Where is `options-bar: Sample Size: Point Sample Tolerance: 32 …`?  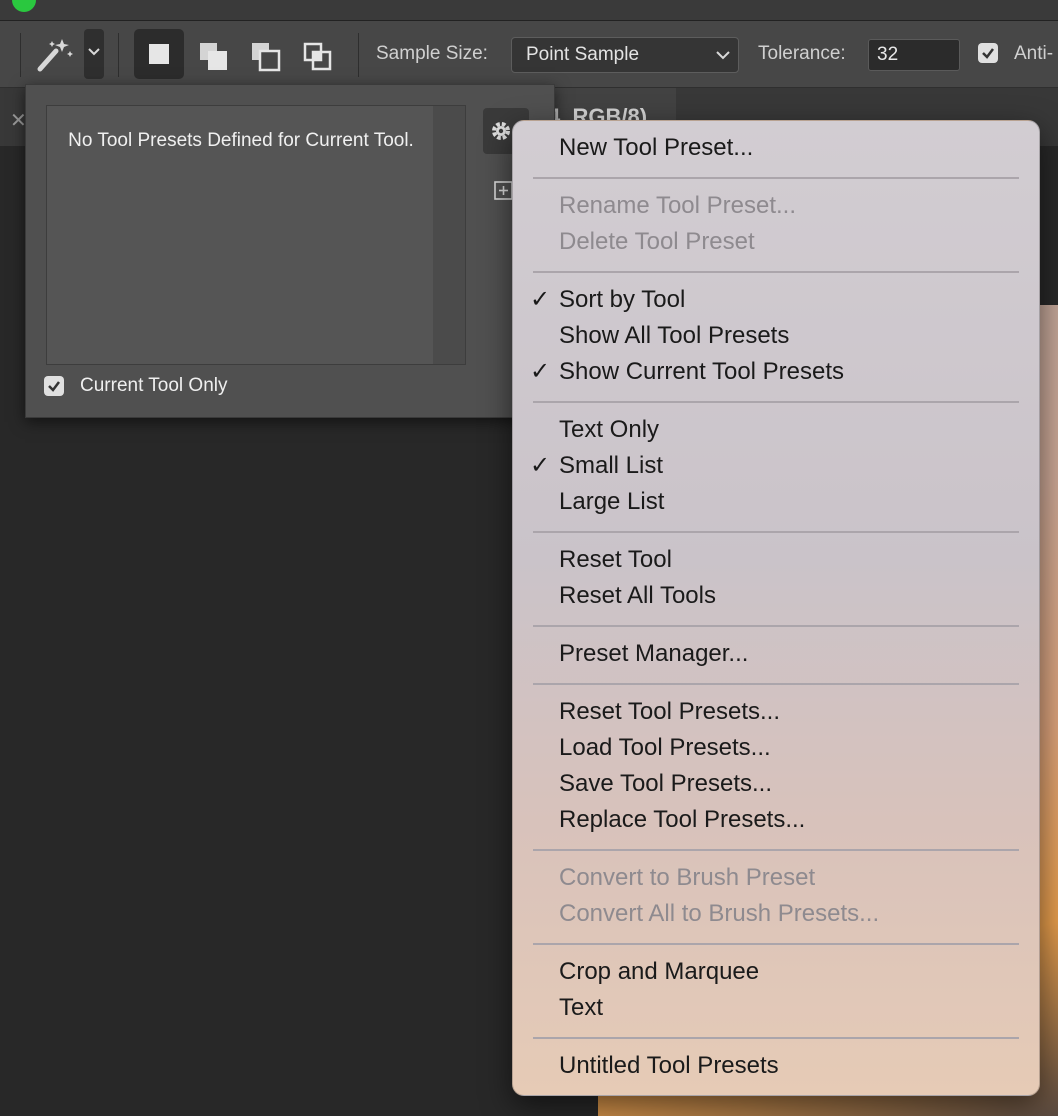
options-bar: Sample Size: Point Sample Tolerance: 32 … is located at coordinates (529, 54).